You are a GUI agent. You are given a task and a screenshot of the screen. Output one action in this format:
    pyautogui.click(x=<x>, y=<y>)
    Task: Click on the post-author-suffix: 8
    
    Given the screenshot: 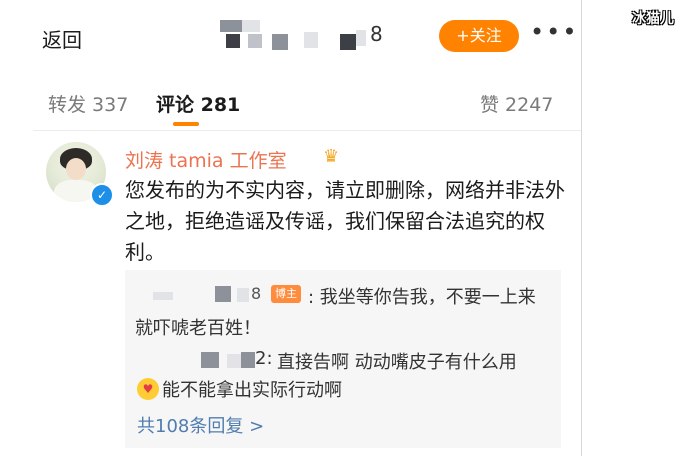 What is the action you would take?
    pyautogui.click(x=376, y=34)
    